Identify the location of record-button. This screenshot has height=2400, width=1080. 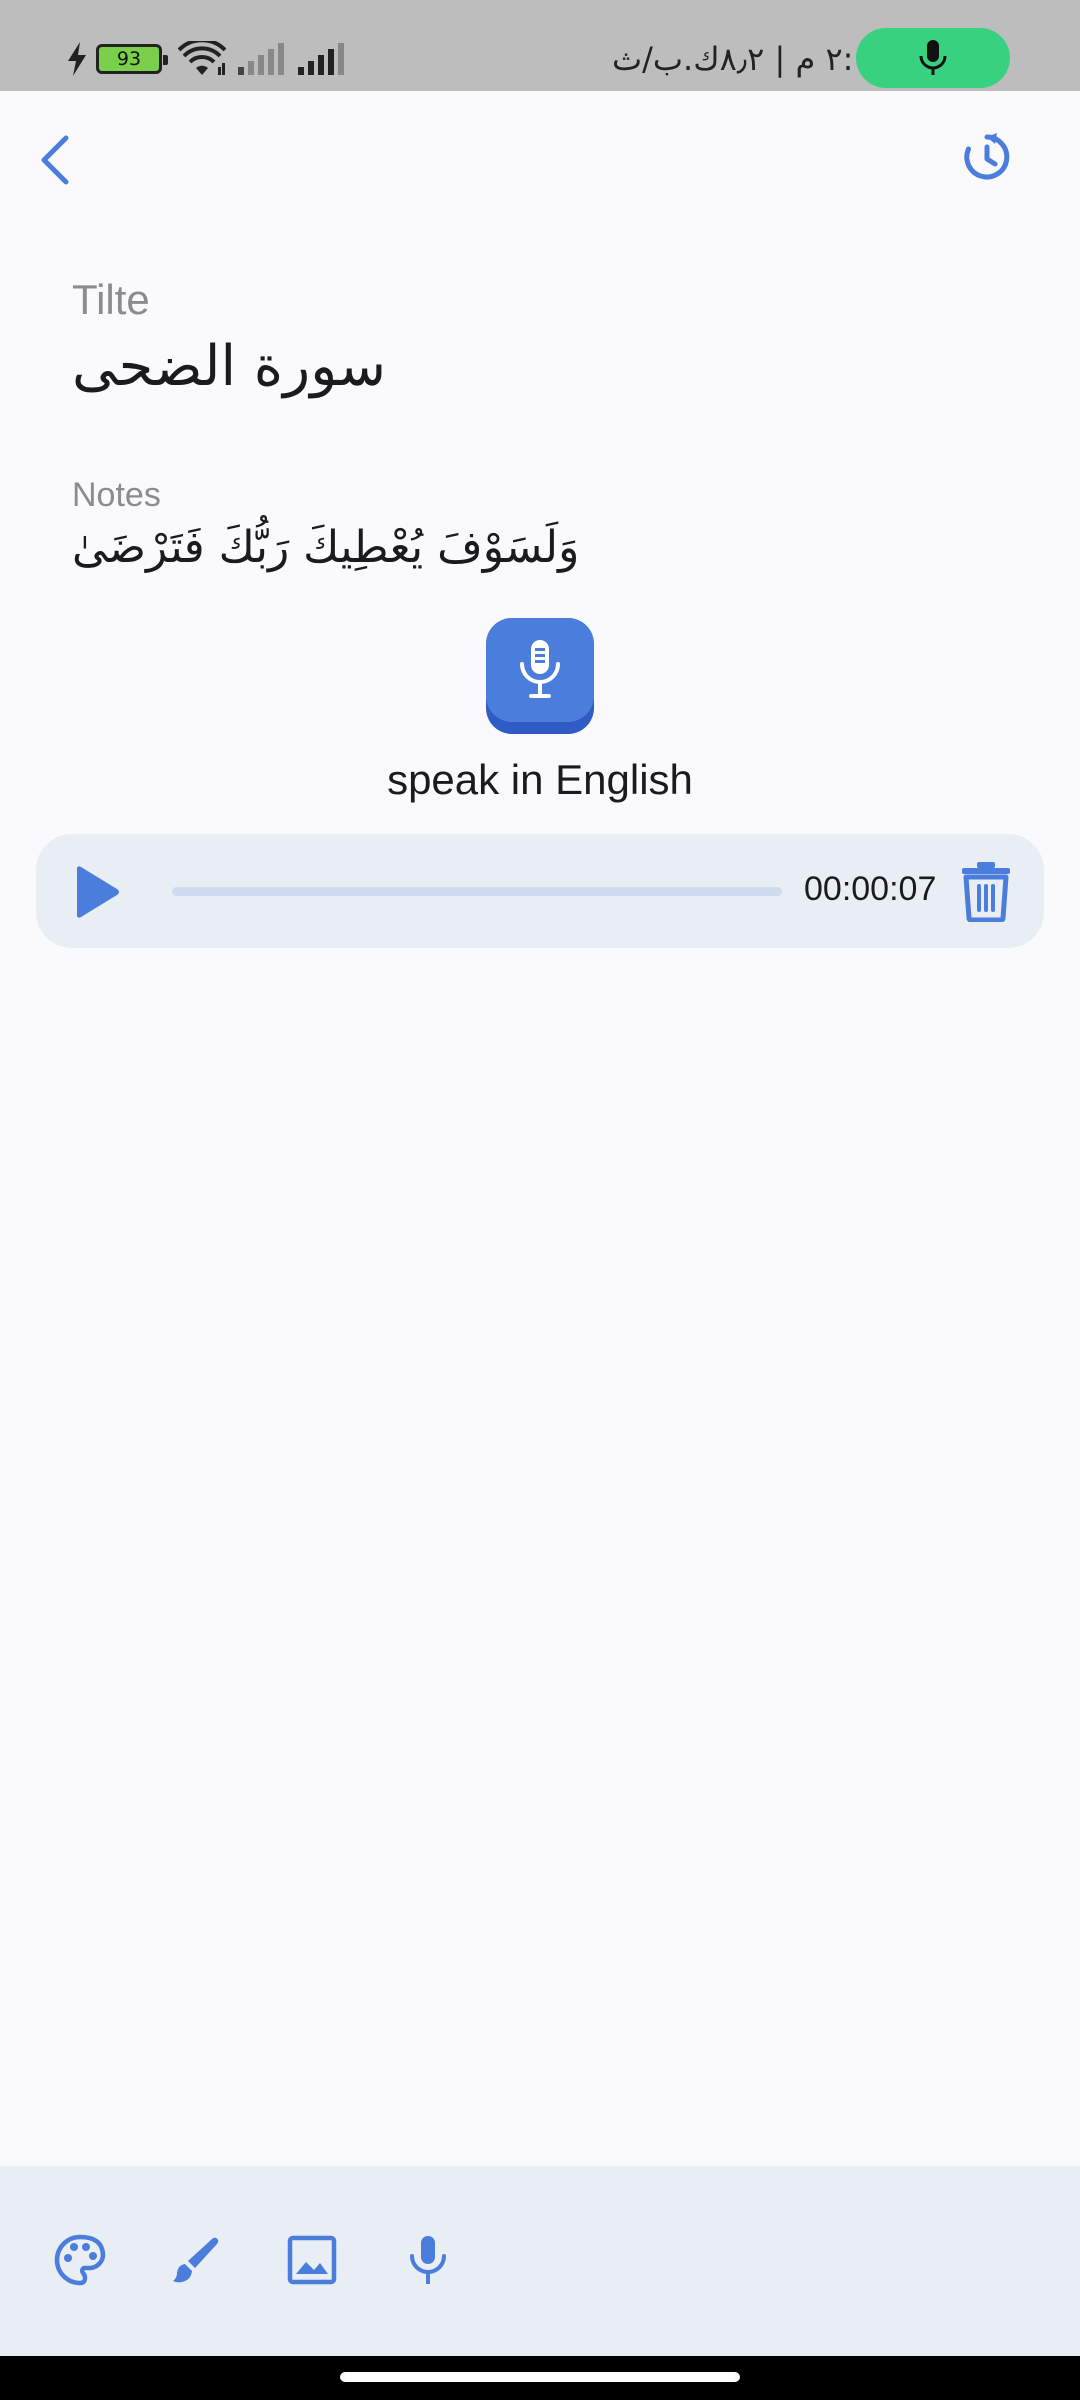
(540, 676).